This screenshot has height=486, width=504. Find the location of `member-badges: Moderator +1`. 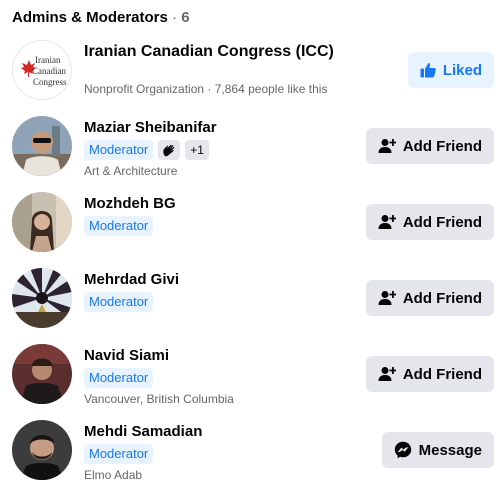

member-badges: Moderator +1 is located at coordinates (229, 150).